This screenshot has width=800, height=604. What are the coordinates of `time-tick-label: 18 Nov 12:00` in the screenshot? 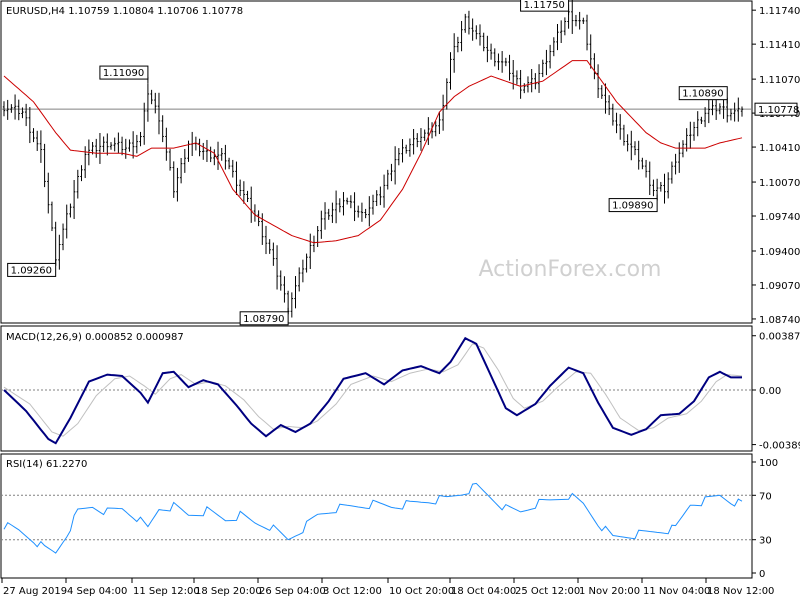 It's located at (740, 591).